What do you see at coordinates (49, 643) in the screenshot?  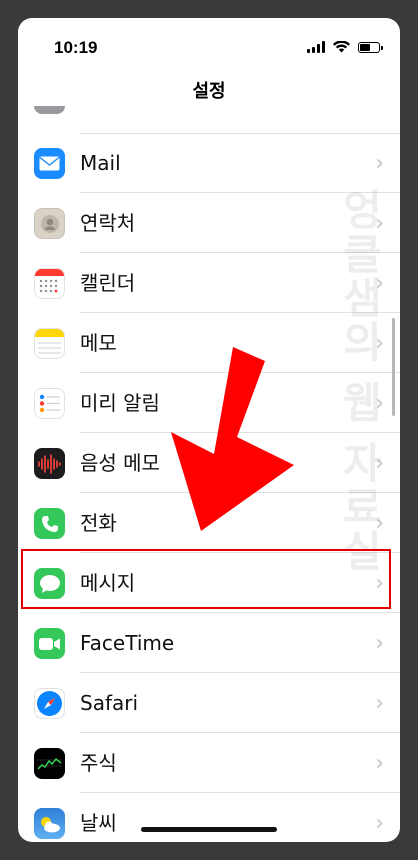 I see `facetime-icon` at bounding box center [49, 643].